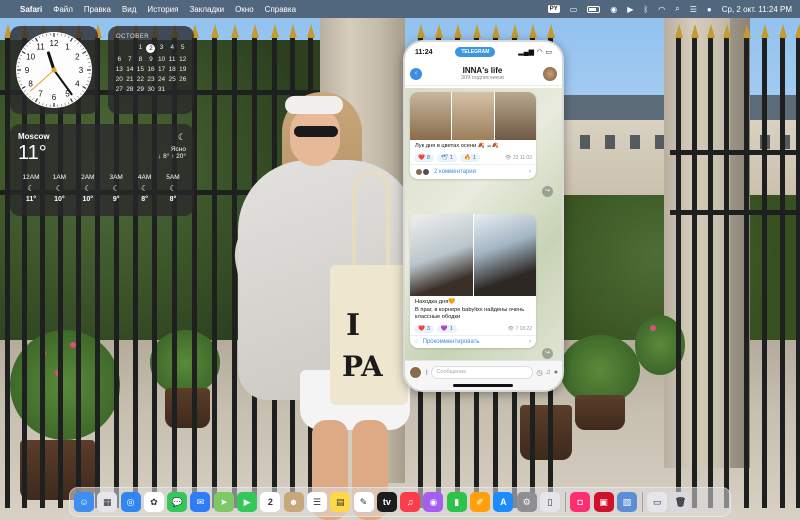  What do you see at coordinates (31, 199) in the screenshot?
I see `forecast-temp: 11°` at bounding box center [31, 199].